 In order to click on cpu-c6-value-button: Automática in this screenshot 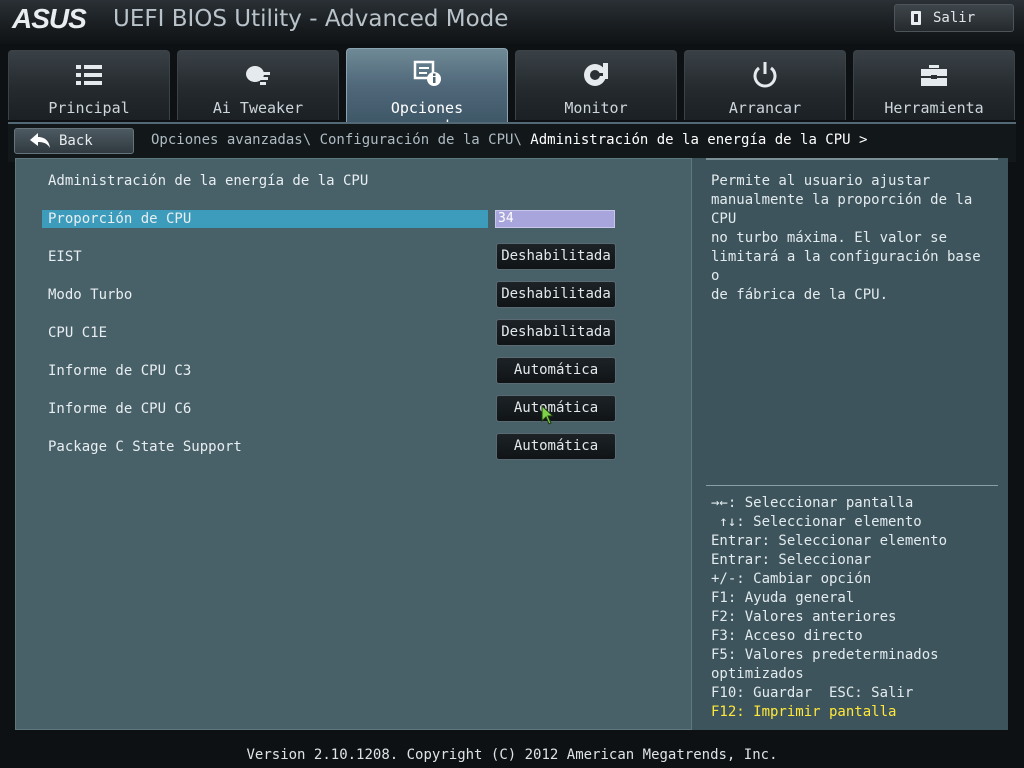, I will do `click(556, 408)`.